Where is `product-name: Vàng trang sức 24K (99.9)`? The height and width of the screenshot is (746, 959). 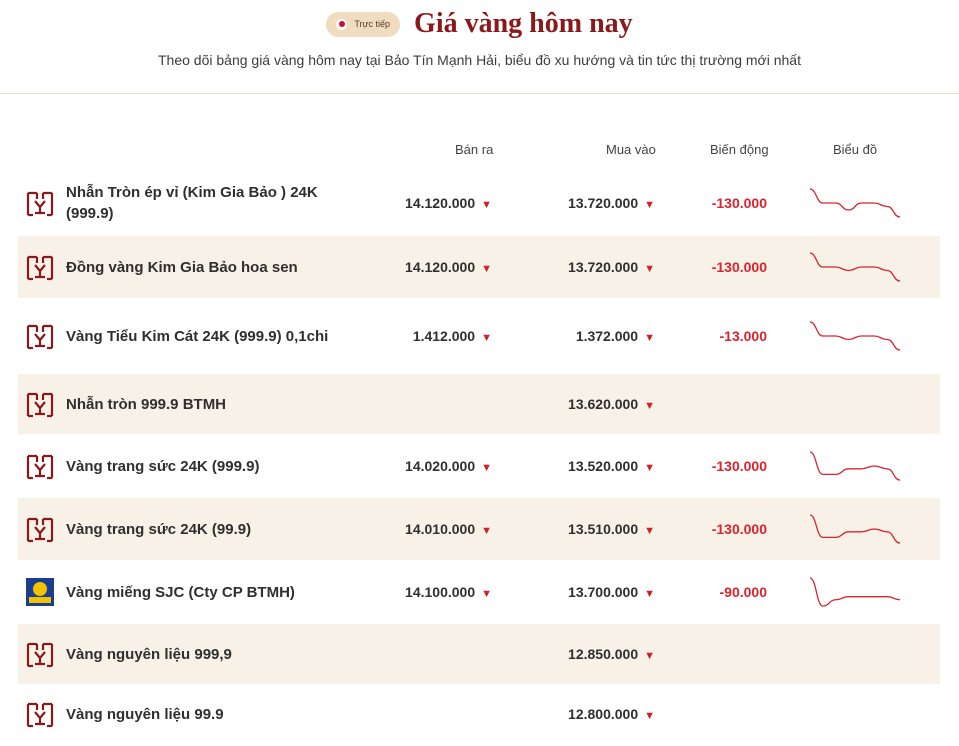 product-name: Vàng trang sức 24K (99.9) is located at coordinates (159, 529).